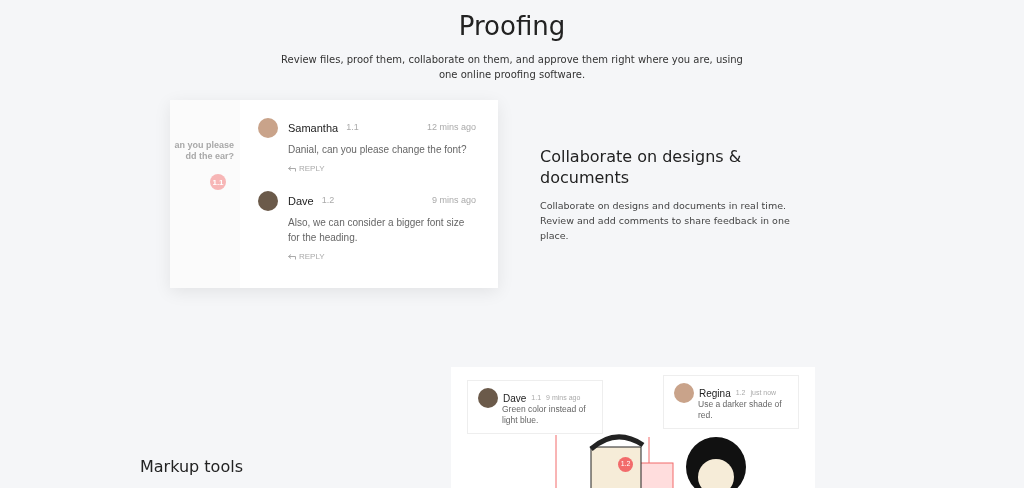 Image resolution: width=1024 pixels, height=488 pixels. I want to click on comment-time: 9 mins ago, so click(453, 201).